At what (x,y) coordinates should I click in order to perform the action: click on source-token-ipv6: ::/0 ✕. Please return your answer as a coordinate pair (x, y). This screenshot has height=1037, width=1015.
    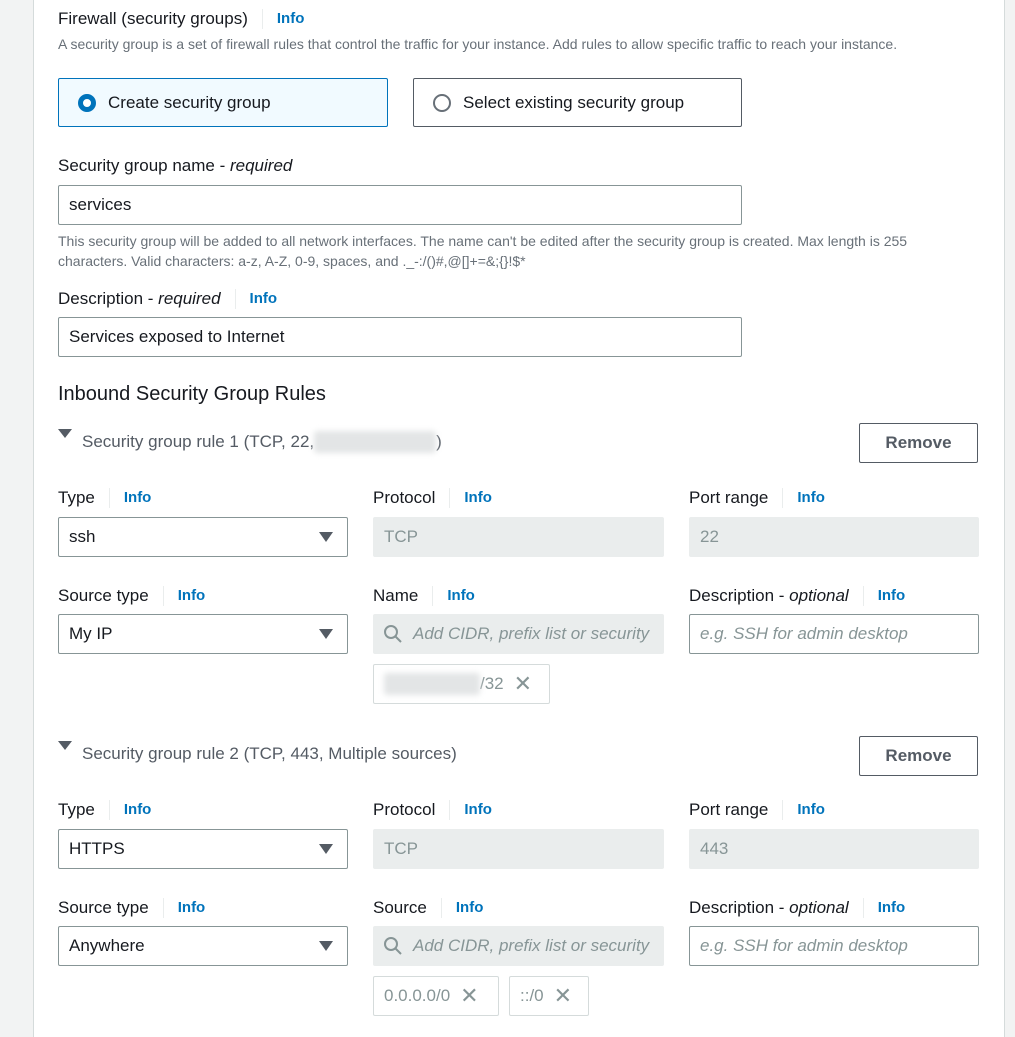
    Looking at the image, I should click on (549, 996).